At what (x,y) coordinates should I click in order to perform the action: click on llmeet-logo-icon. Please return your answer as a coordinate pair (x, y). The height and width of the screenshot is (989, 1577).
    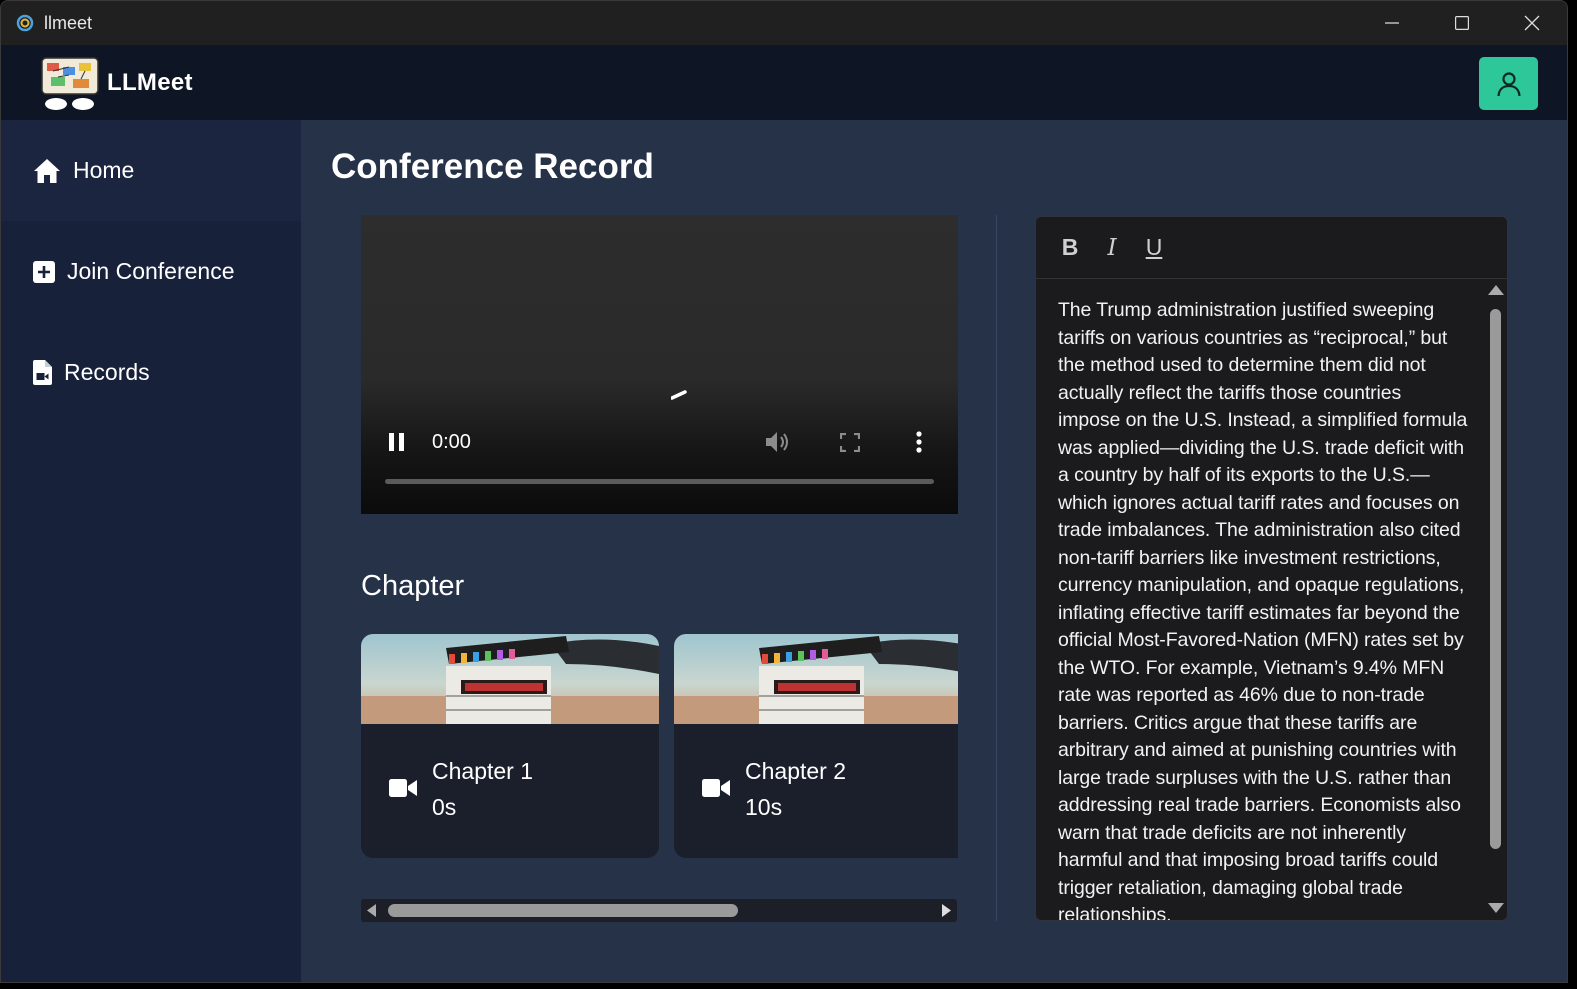
    Looking at the image, I should click on (70, 83).